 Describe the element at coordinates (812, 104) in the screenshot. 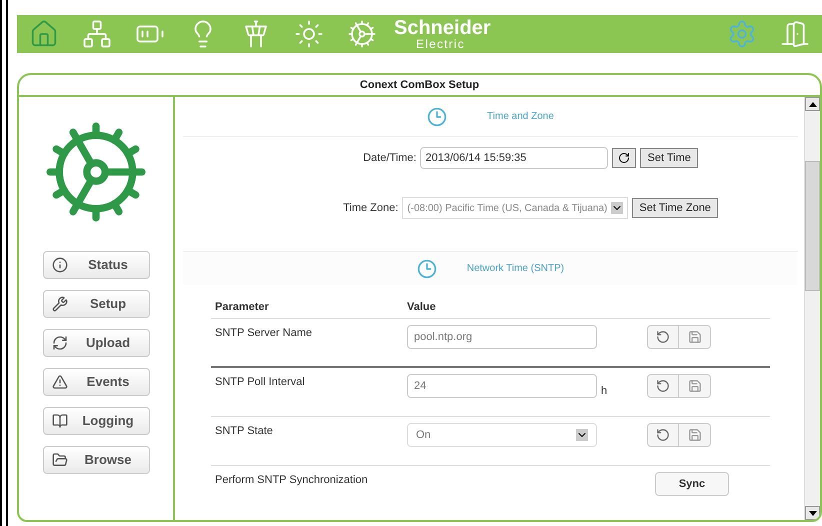

I see `scroll-up-icon` at that location.